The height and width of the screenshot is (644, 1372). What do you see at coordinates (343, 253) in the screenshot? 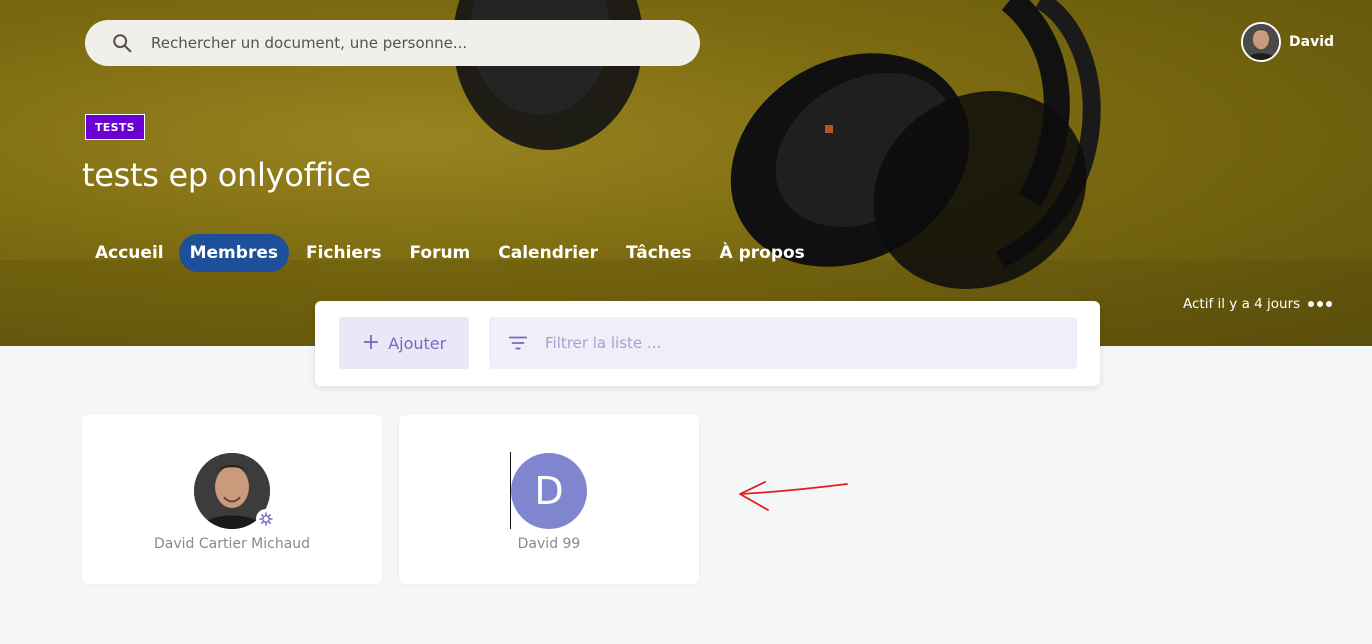
I see `tab-fichiers: Fichiers` at bounding box center [343, 253].